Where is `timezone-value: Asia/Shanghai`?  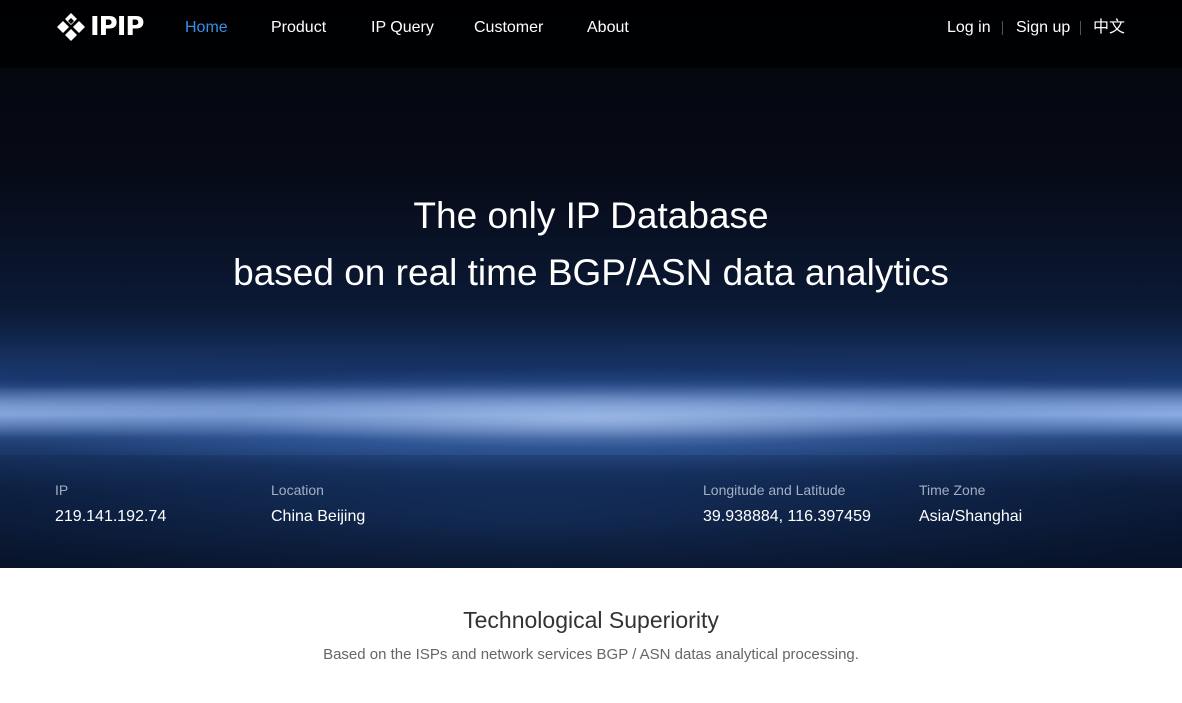
timezone-value: Asia/Shanghai is located at coordinates (971, 516).